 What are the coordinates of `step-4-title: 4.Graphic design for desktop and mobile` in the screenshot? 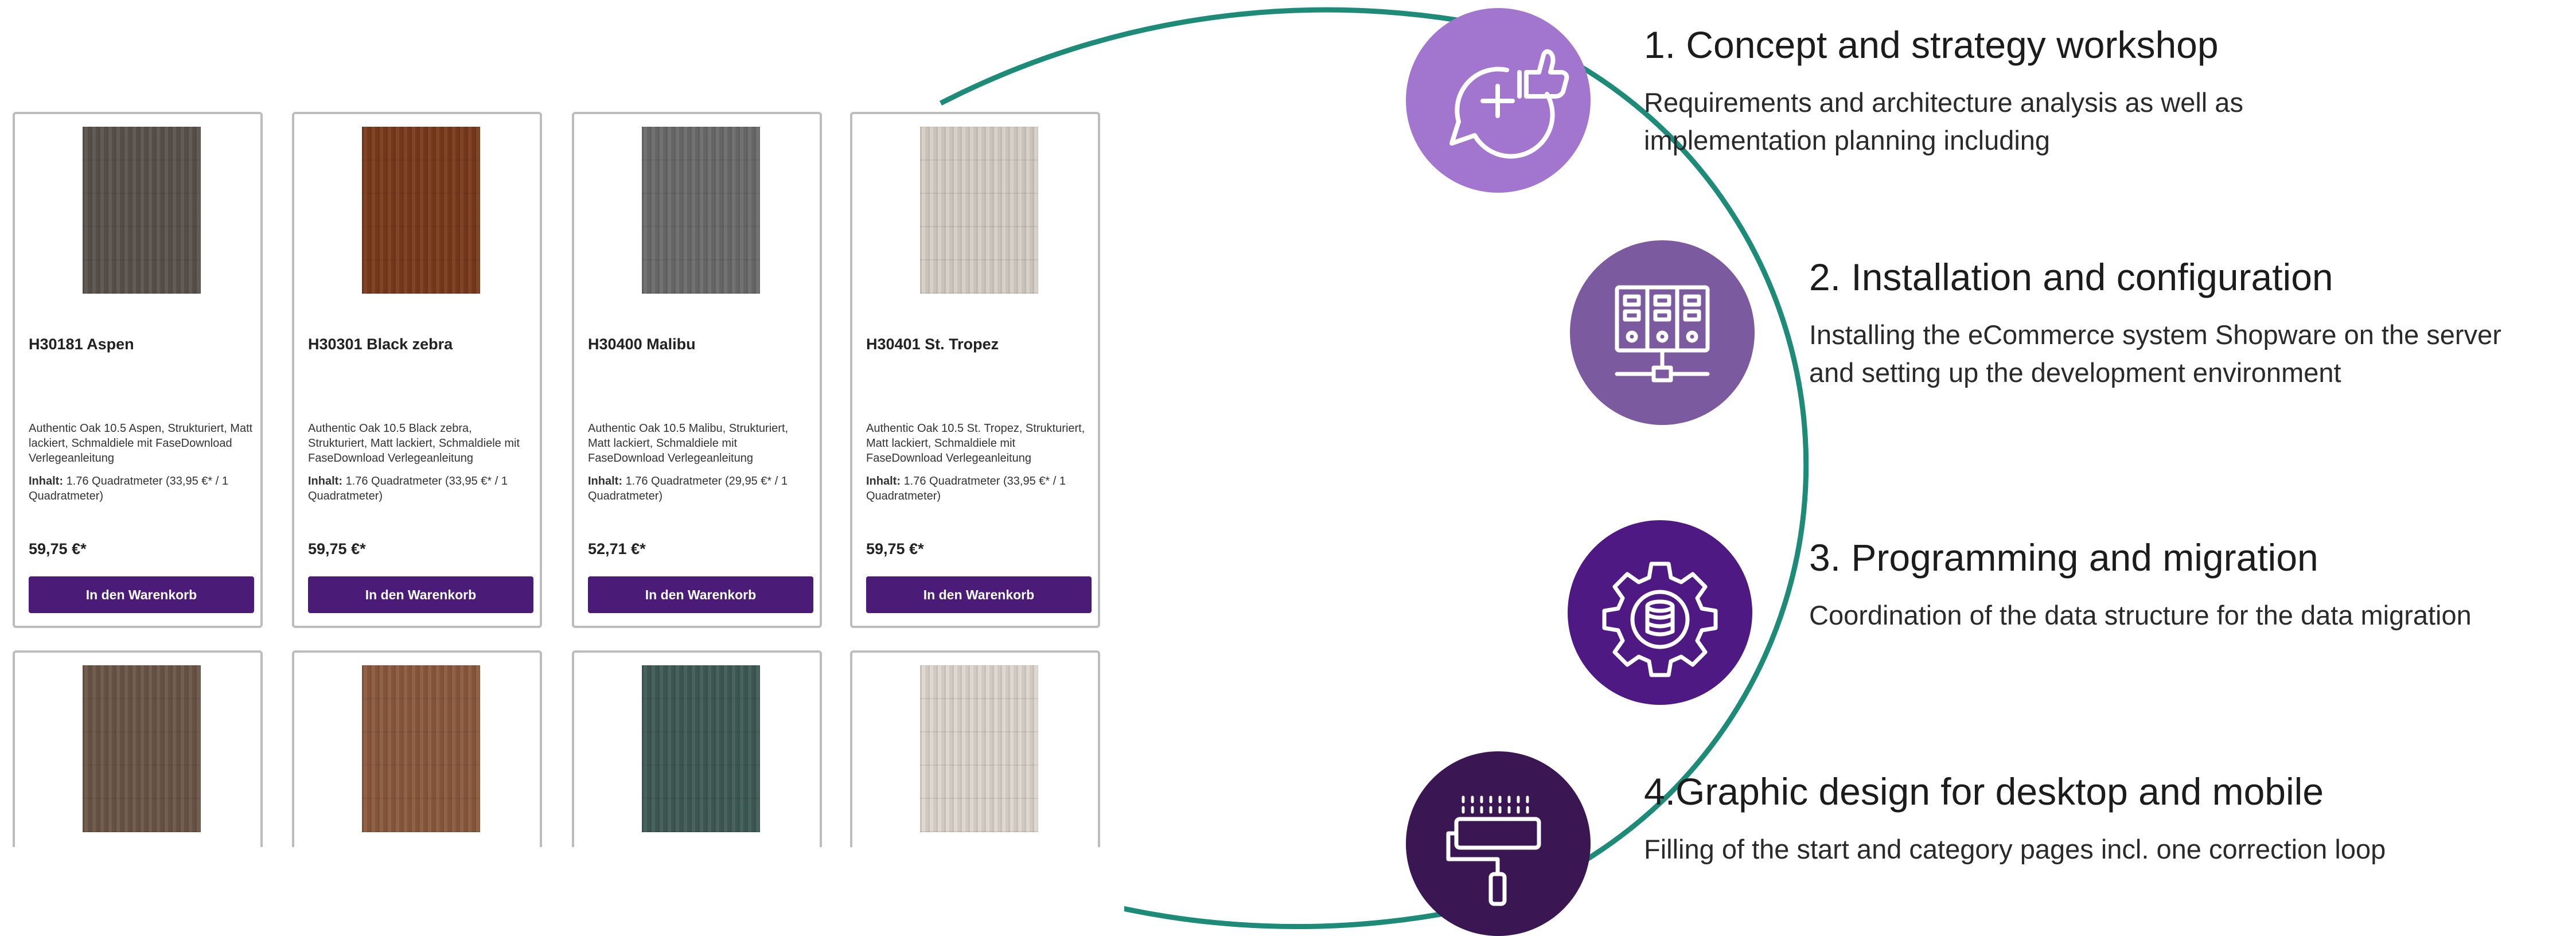 It's located at (1984, 791).